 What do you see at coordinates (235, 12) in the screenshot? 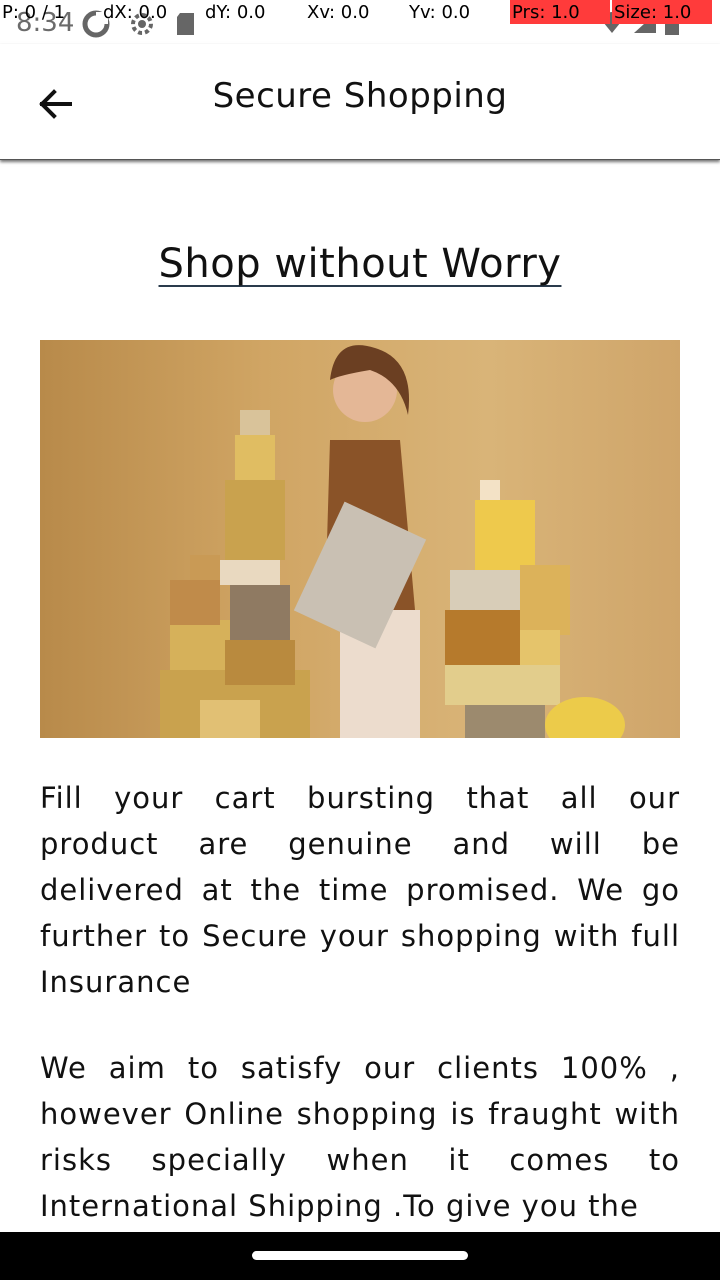
I see `debug-dy: dY: 0.0` at bounding box center [235, 12].